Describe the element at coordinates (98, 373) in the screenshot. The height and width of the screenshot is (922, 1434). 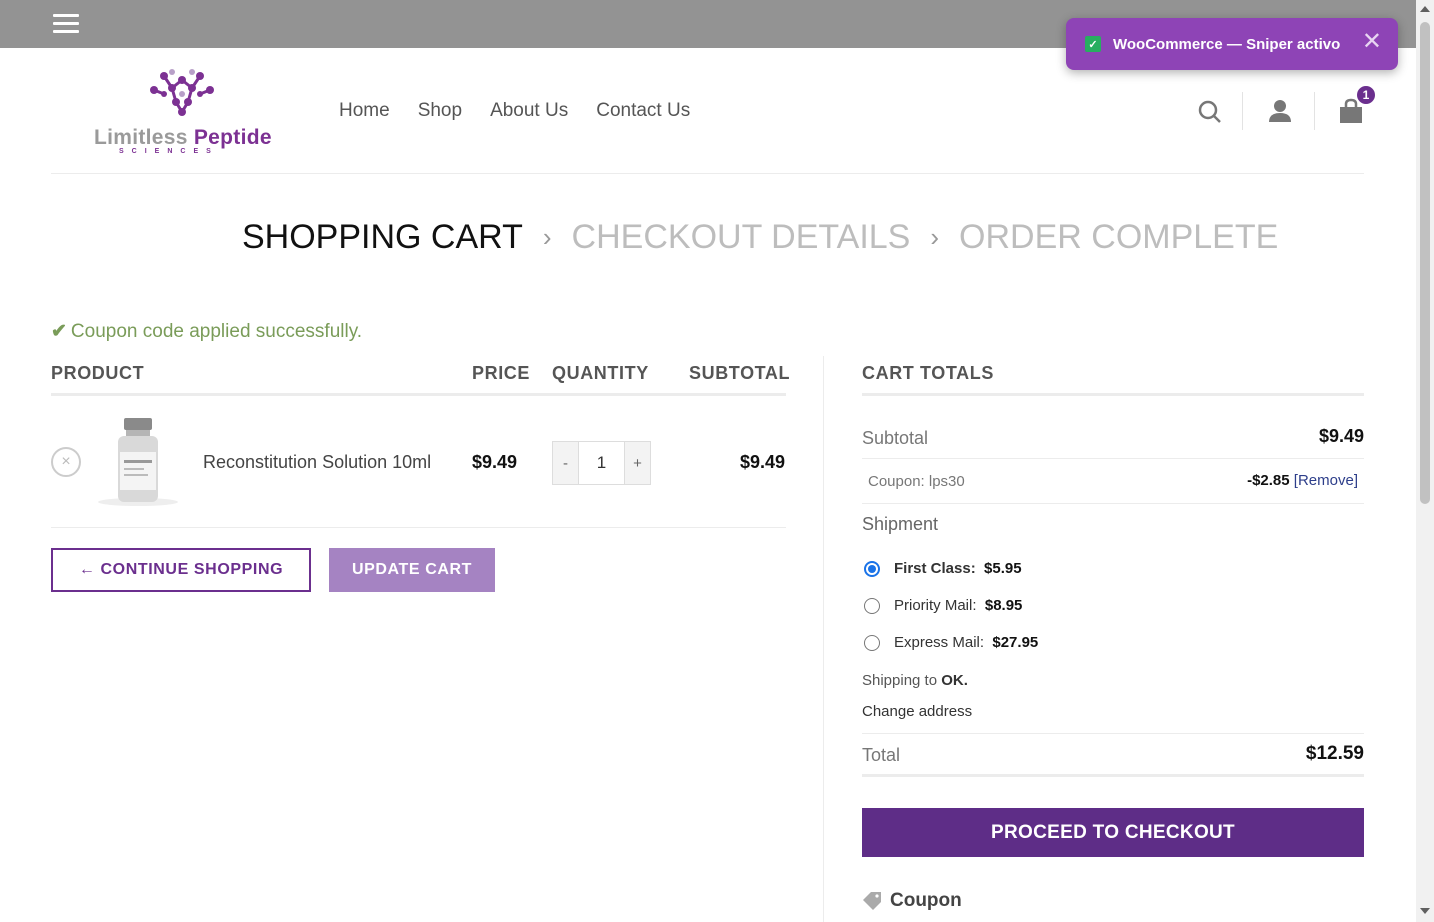
I see `header-product: PRODUCT` at that location.